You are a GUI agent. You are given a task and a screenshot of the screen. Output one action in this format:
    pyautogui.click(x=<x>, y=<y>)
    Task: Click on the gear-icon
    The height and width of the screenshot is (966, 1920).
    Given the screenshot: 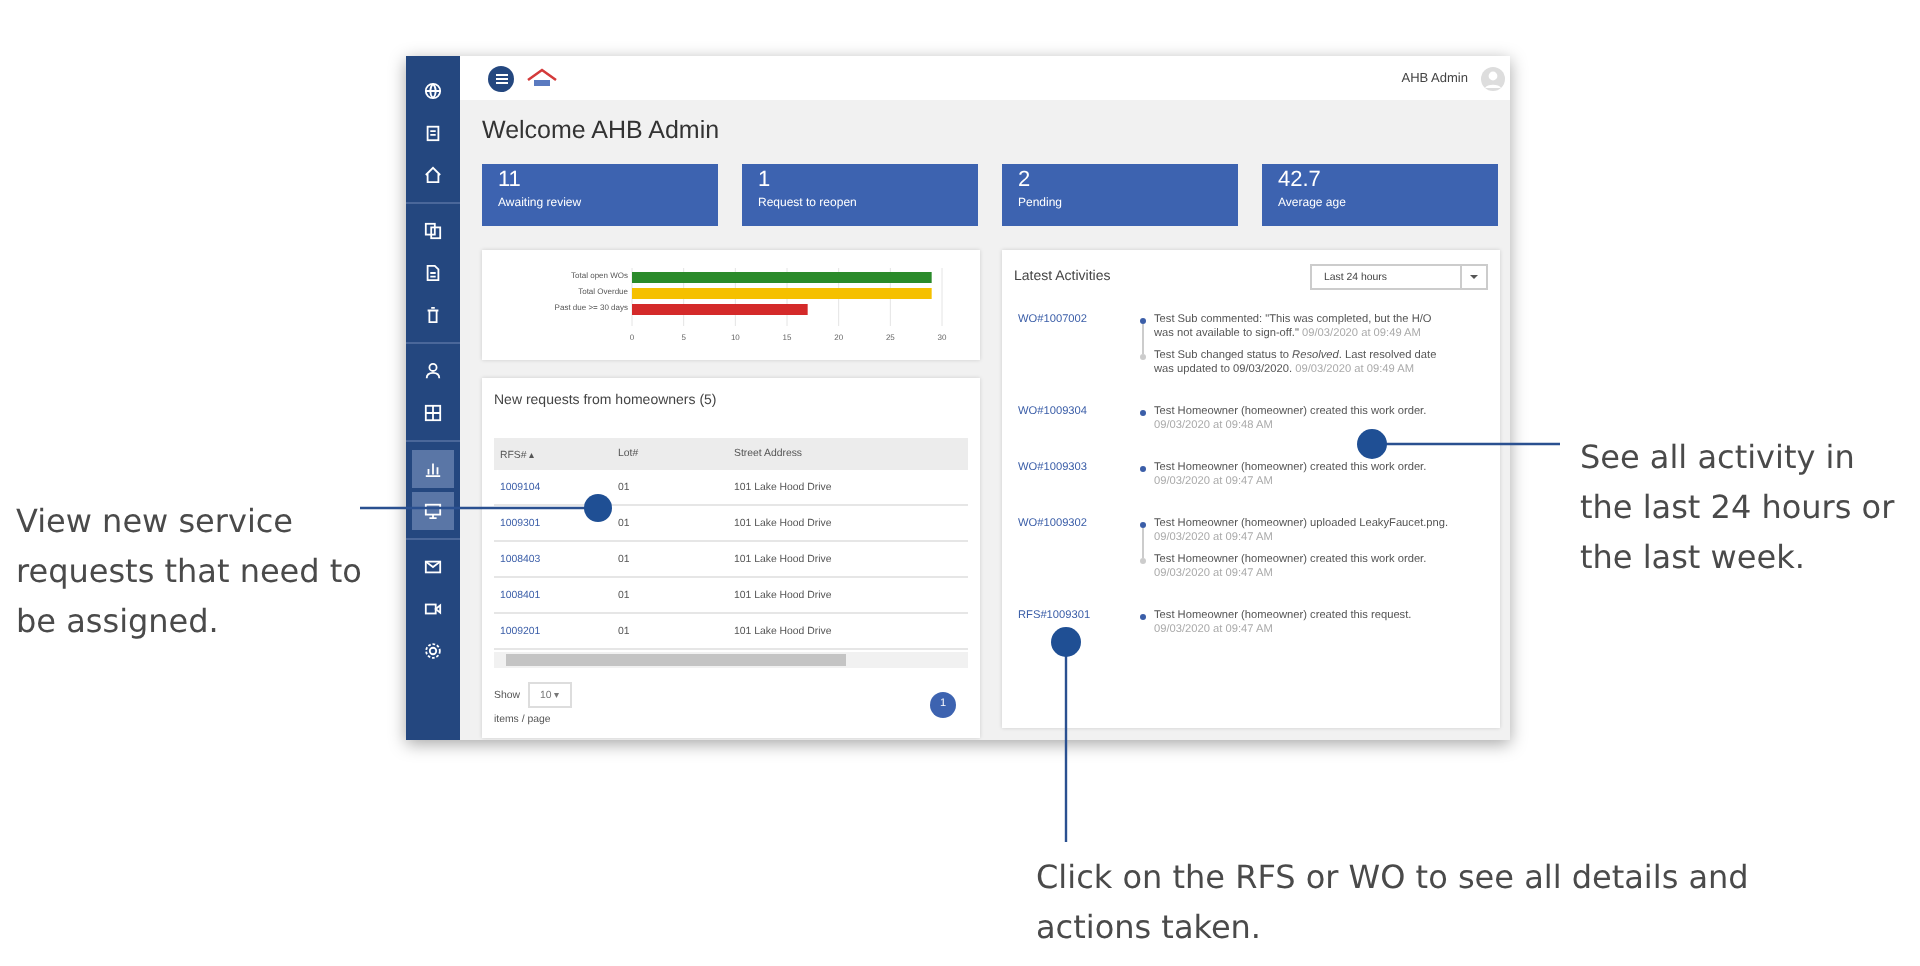 What is the action you would take?
    pyautogui.click(x=433, y=651)
    